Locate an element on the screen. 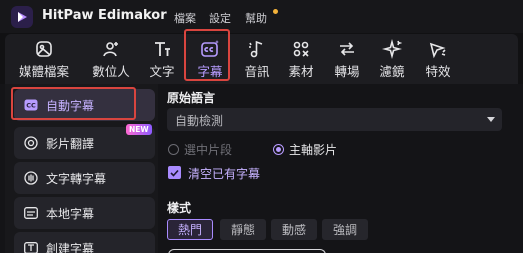  tool-label: 素材 is located at coordinates (301, 71).